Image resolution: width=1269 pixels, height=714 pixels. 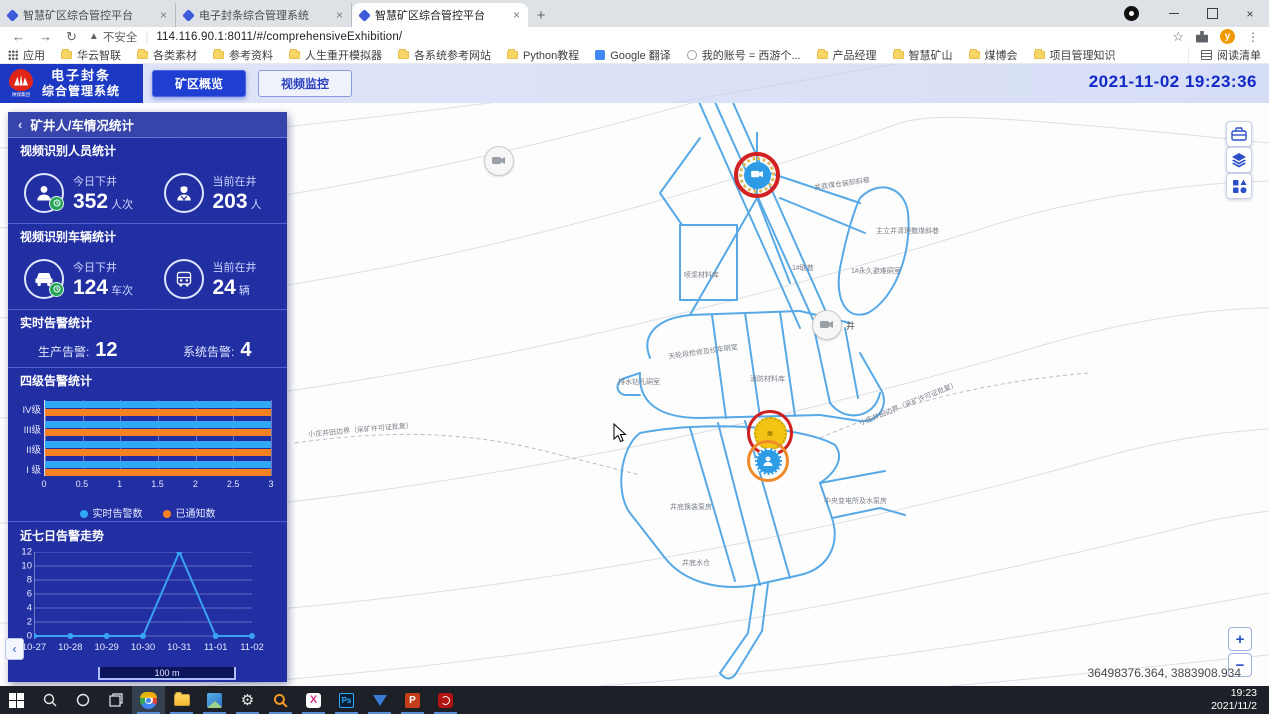 What do you see at coordinates (56, 322) in the screenshot?
I see `realtime-section-title: 实时告警统计` at bounding box center [56, 322].